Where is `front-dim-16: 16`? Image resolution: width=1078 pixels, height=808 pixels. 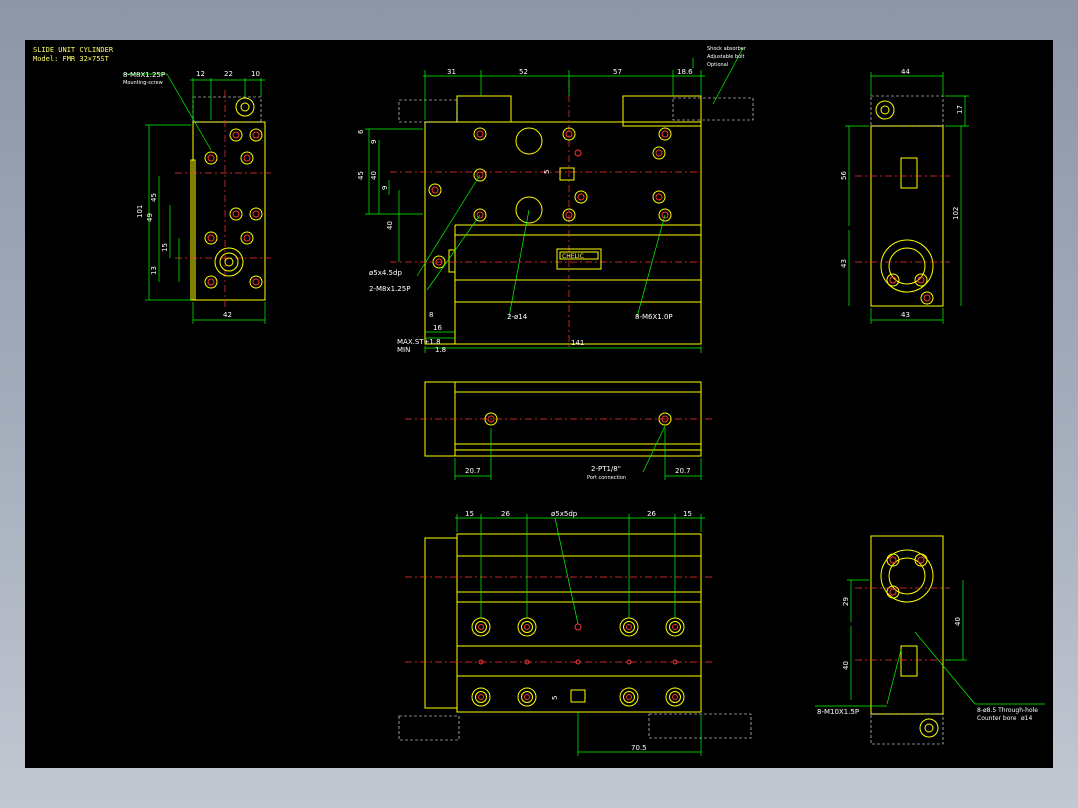 front-dim-16: 16 is located at coordinates (437, 328).